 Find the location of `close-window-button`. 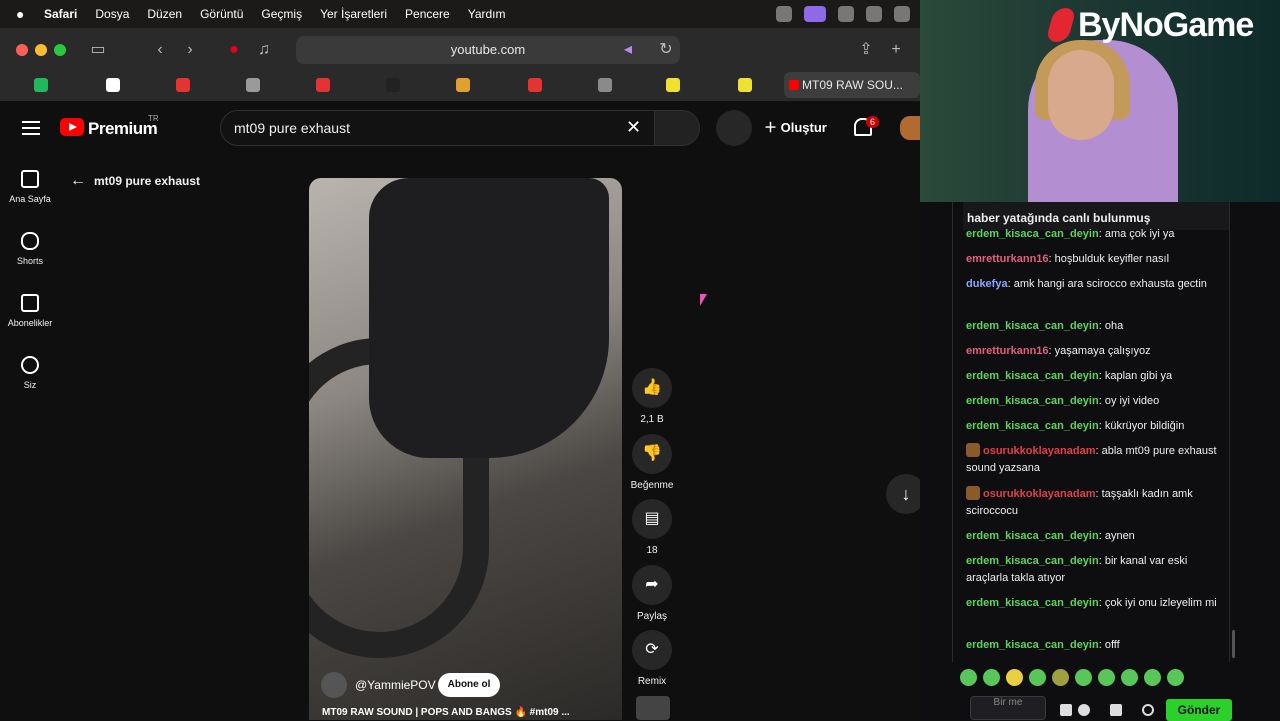

close-window-button is located at coordinates (22, 50).